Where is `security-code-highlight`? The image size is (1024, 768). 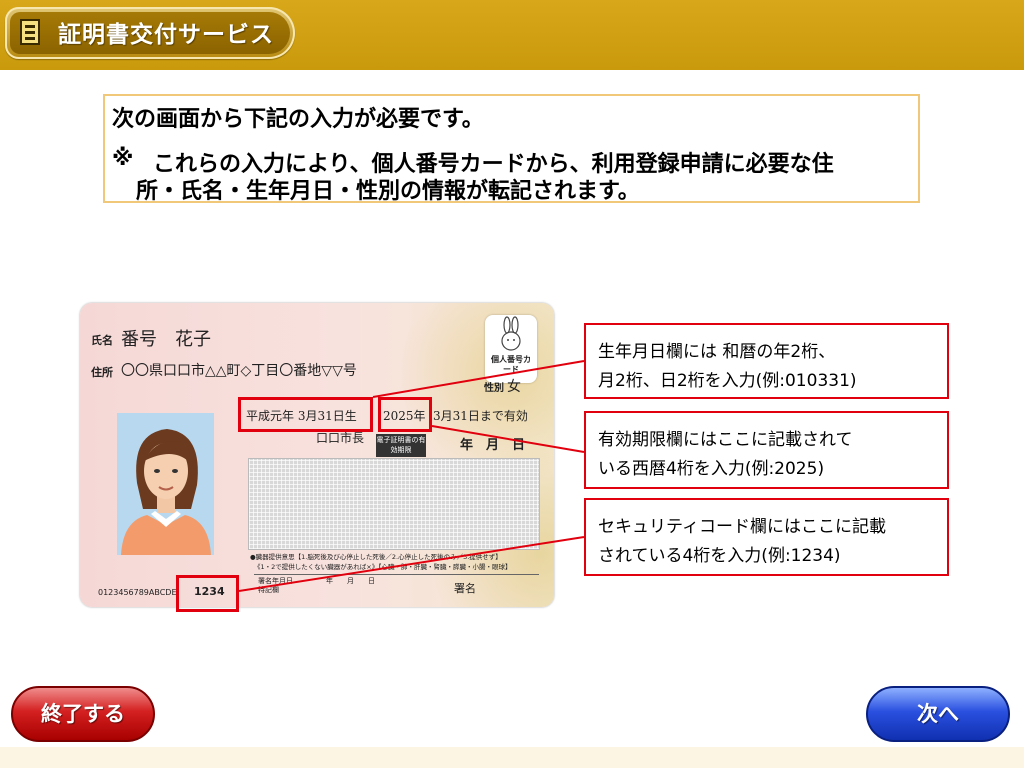
security-code-highlight is located at coordinates (207, 593).